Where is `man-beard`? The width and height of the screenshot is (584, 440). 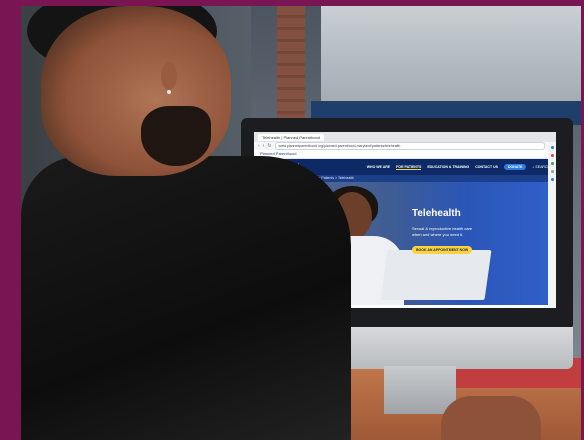
man-beard is located at coordinates (176, 136).